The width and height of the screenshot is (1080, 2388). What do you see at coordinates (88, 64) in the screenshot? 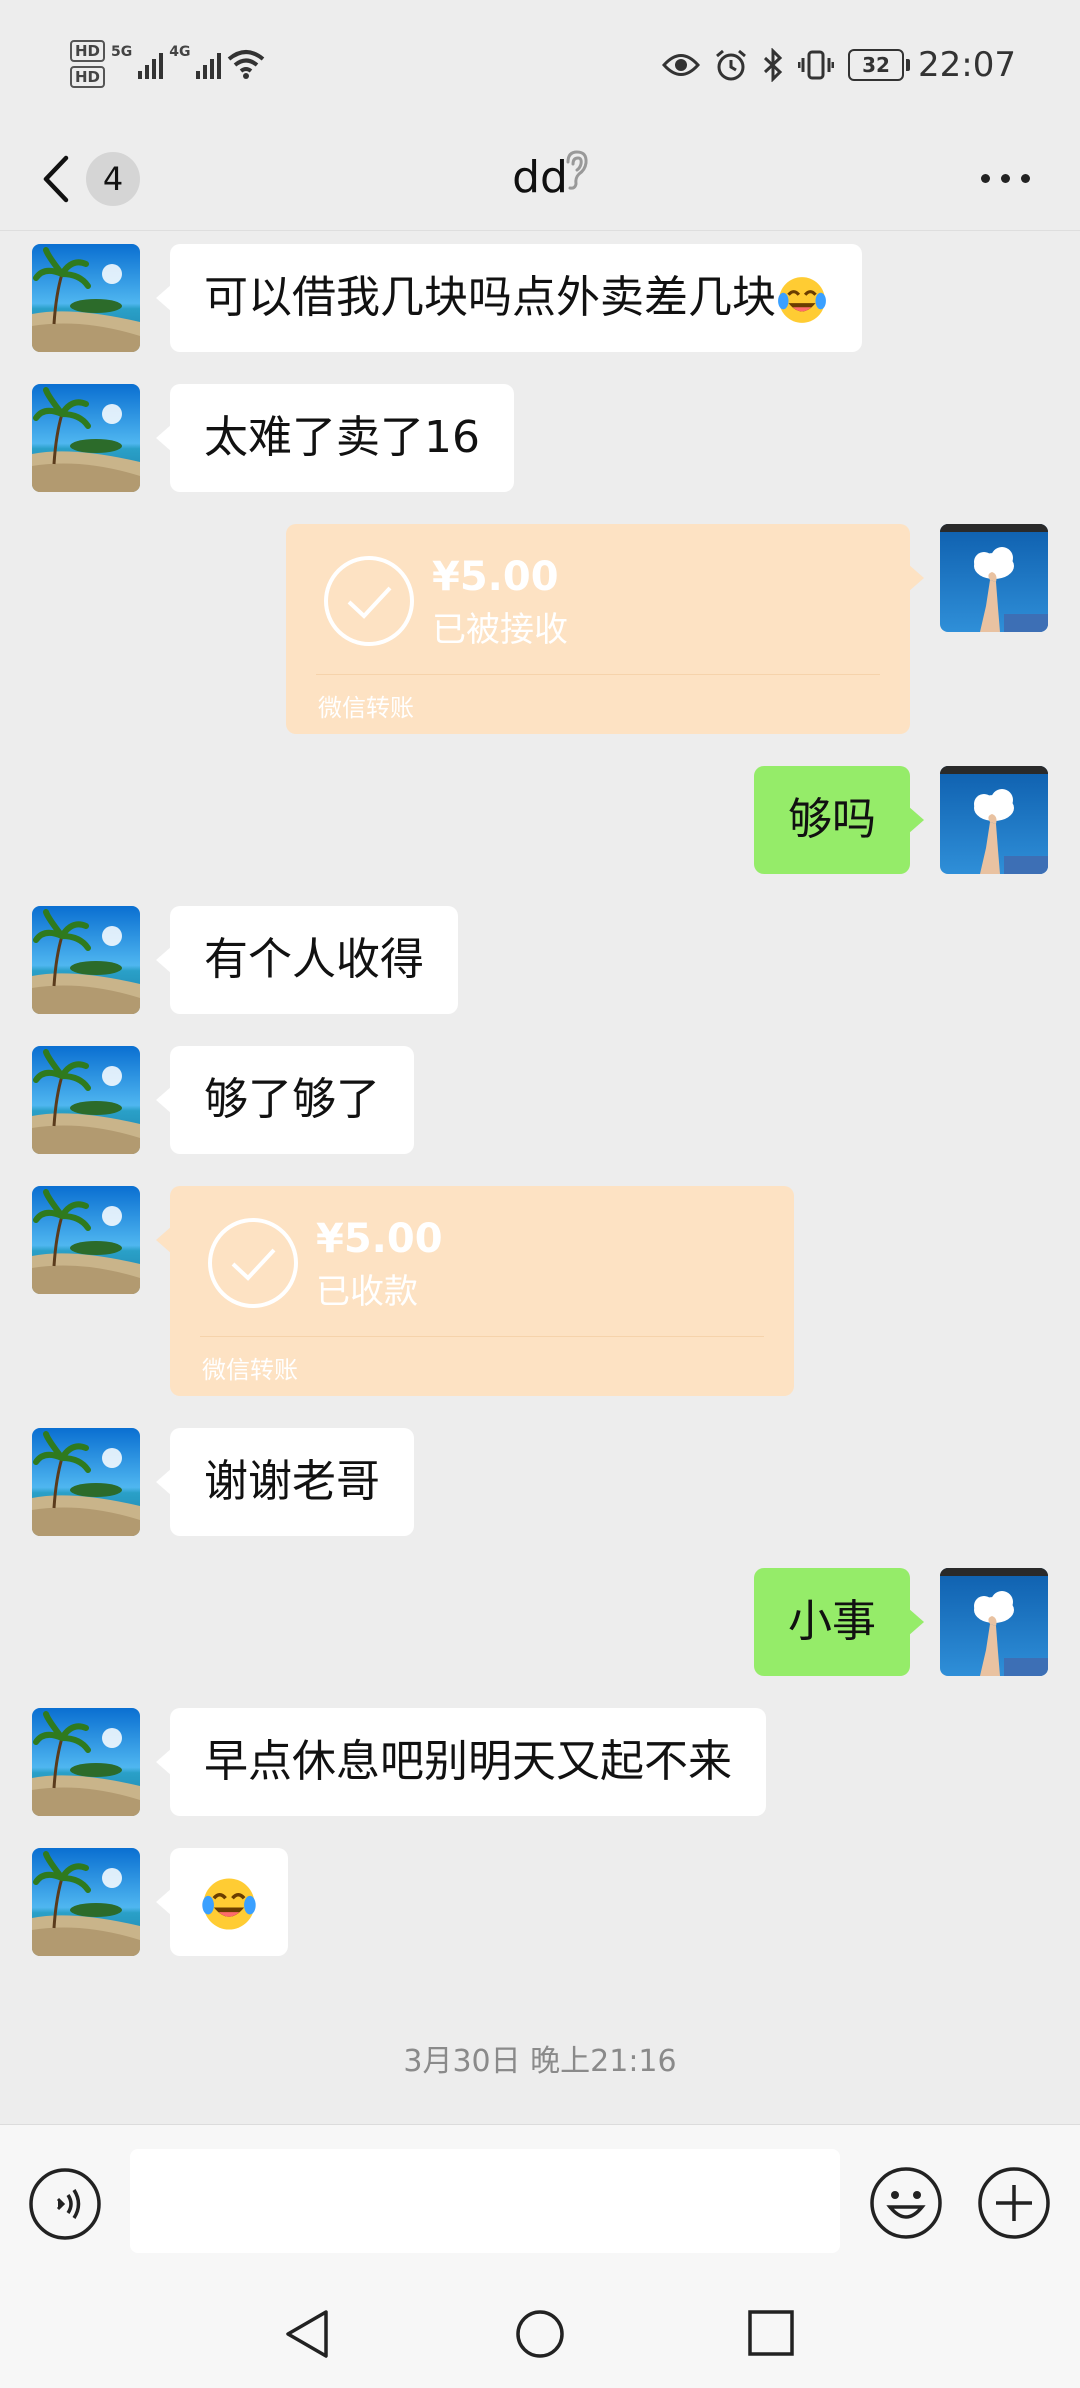
I see `hd-indicators: HD HD` at bounding box center [88, 64].